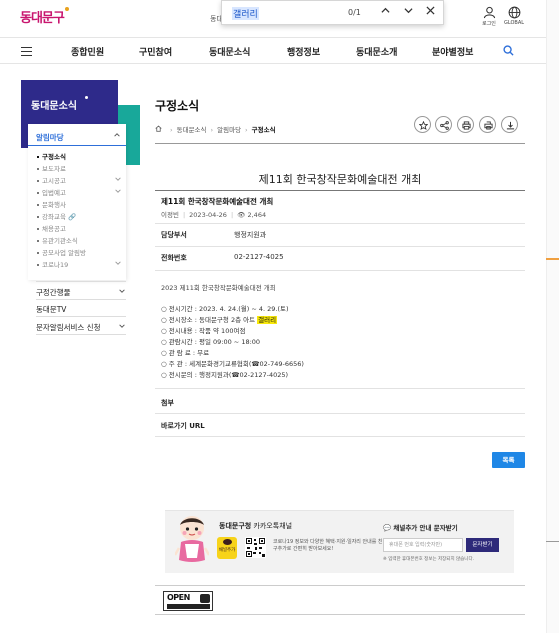  Describe the element at coordinates (489, 12) in the screenshot. I see `user-icon` at that location.